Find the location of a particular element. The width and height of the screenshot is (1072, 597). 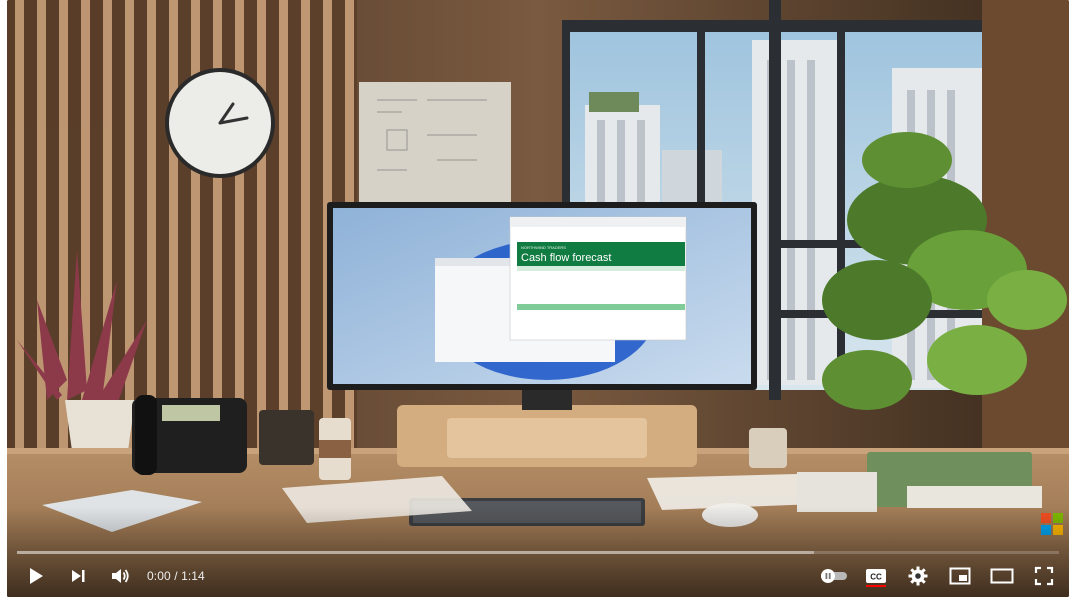

captions-button: CC is located at coordinates (876, 576).